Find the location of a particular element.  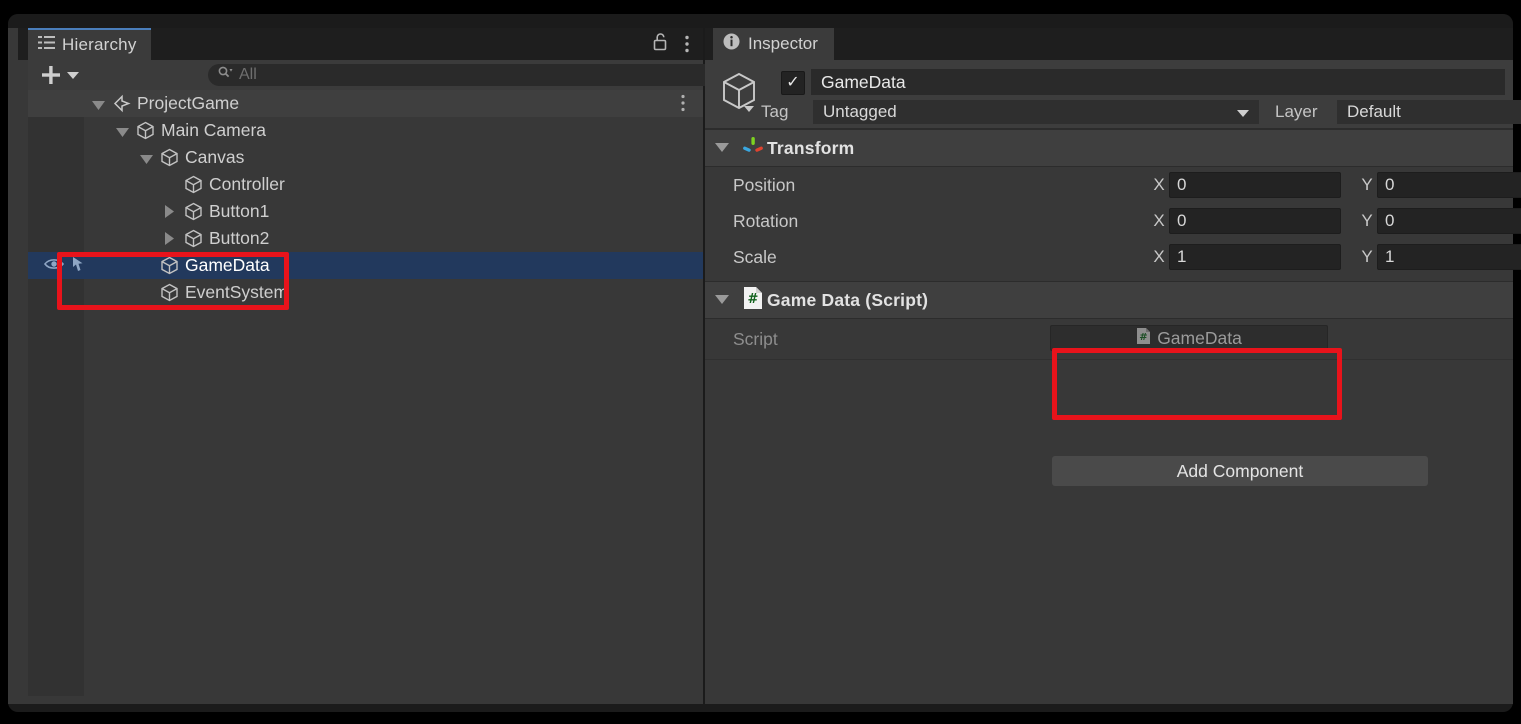

hierarchy-item-gamedata: GameData is located at coordinates (365, 265).